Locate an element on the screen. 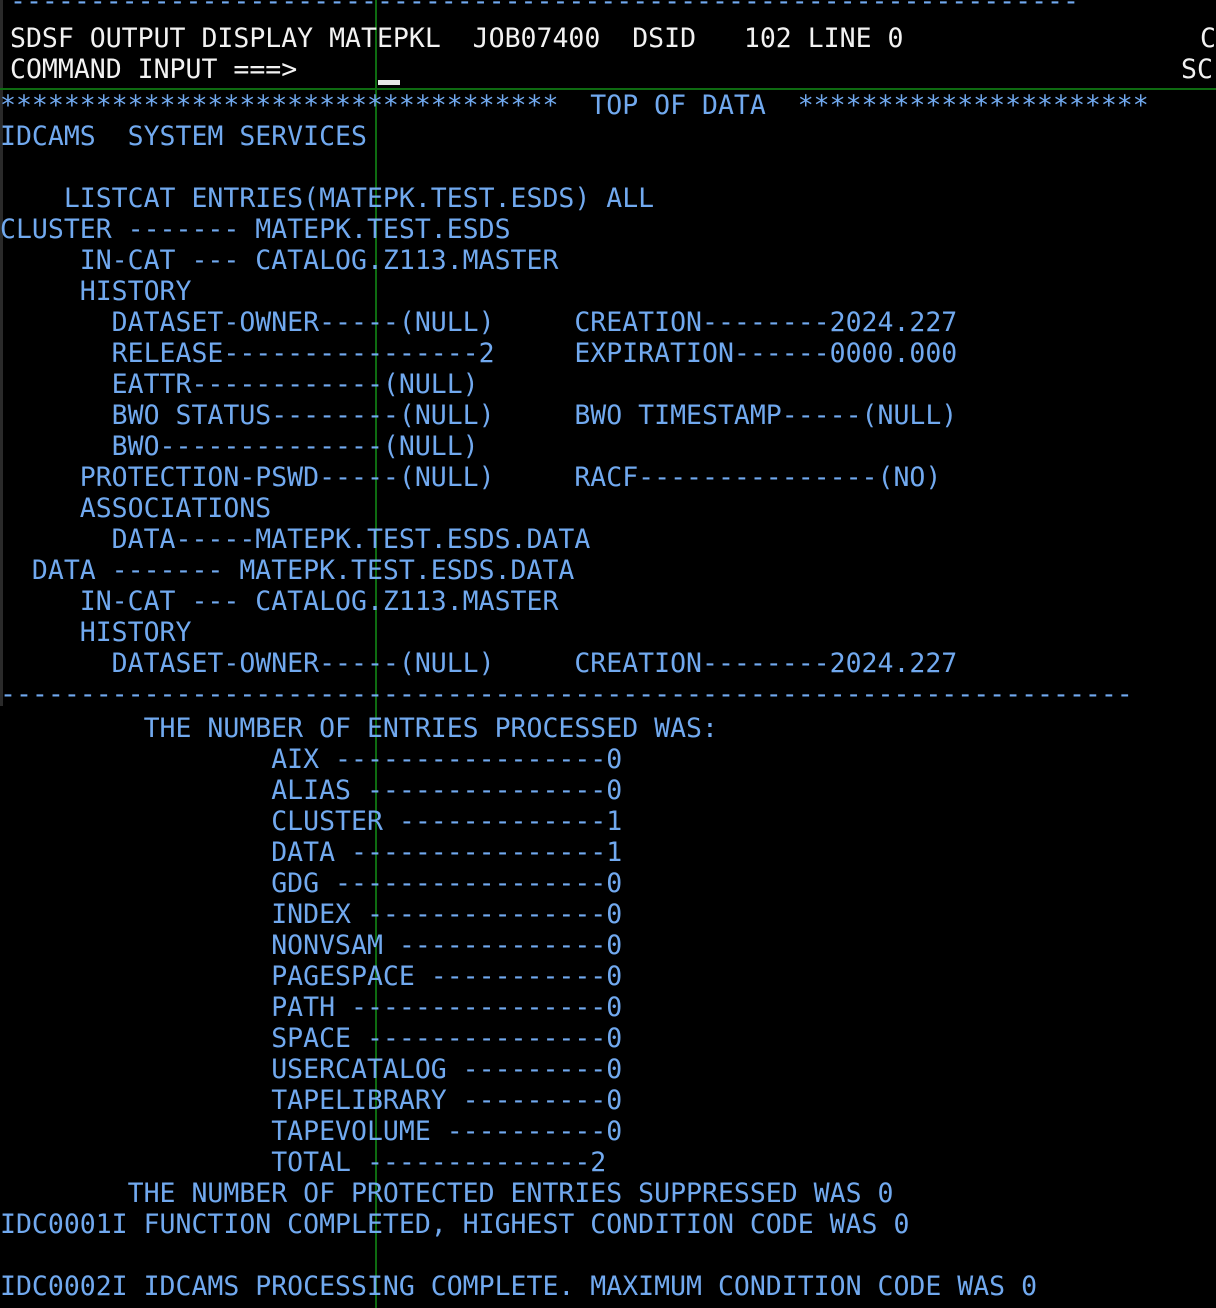 This screenshot has width=1216, height=1308. entries-processed-heading: THE NUMBER OF ENTRIES PROCESSED WAS: is located at coordinates (359, 728).